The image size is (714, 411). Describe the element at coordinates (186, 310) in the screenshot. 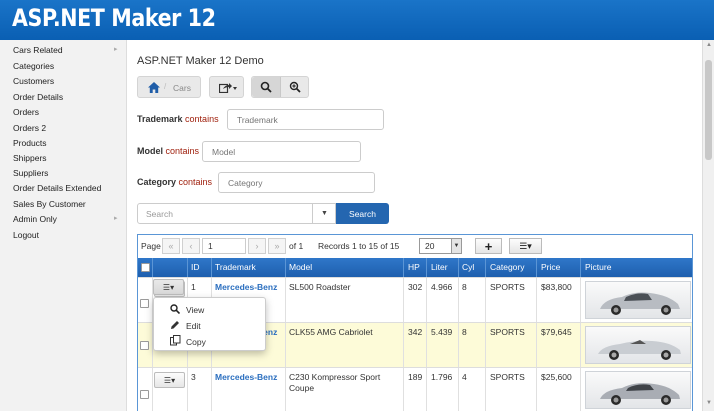

I see `menu-item-view: View` at that location.